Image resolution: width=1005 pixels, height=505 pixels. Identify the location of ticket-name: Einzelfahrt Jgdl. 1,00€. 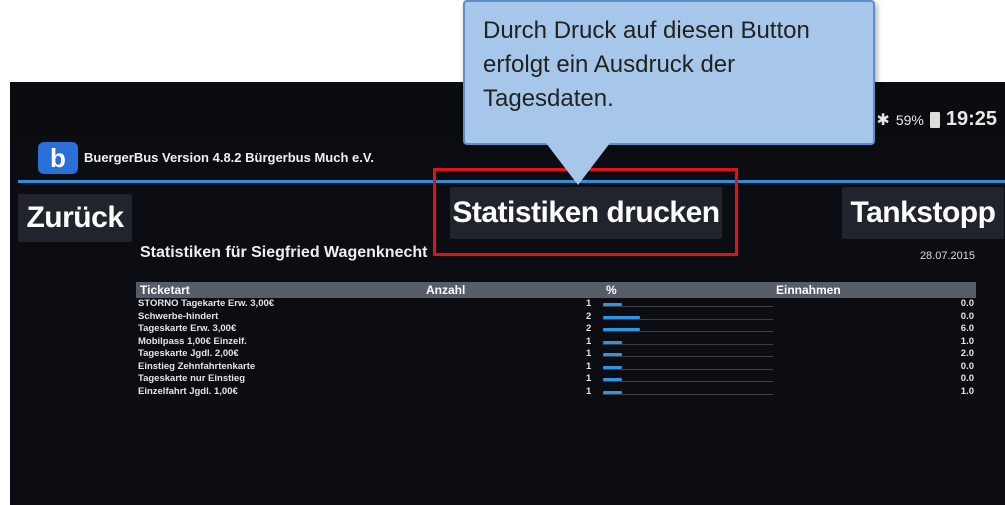
(188, 391).